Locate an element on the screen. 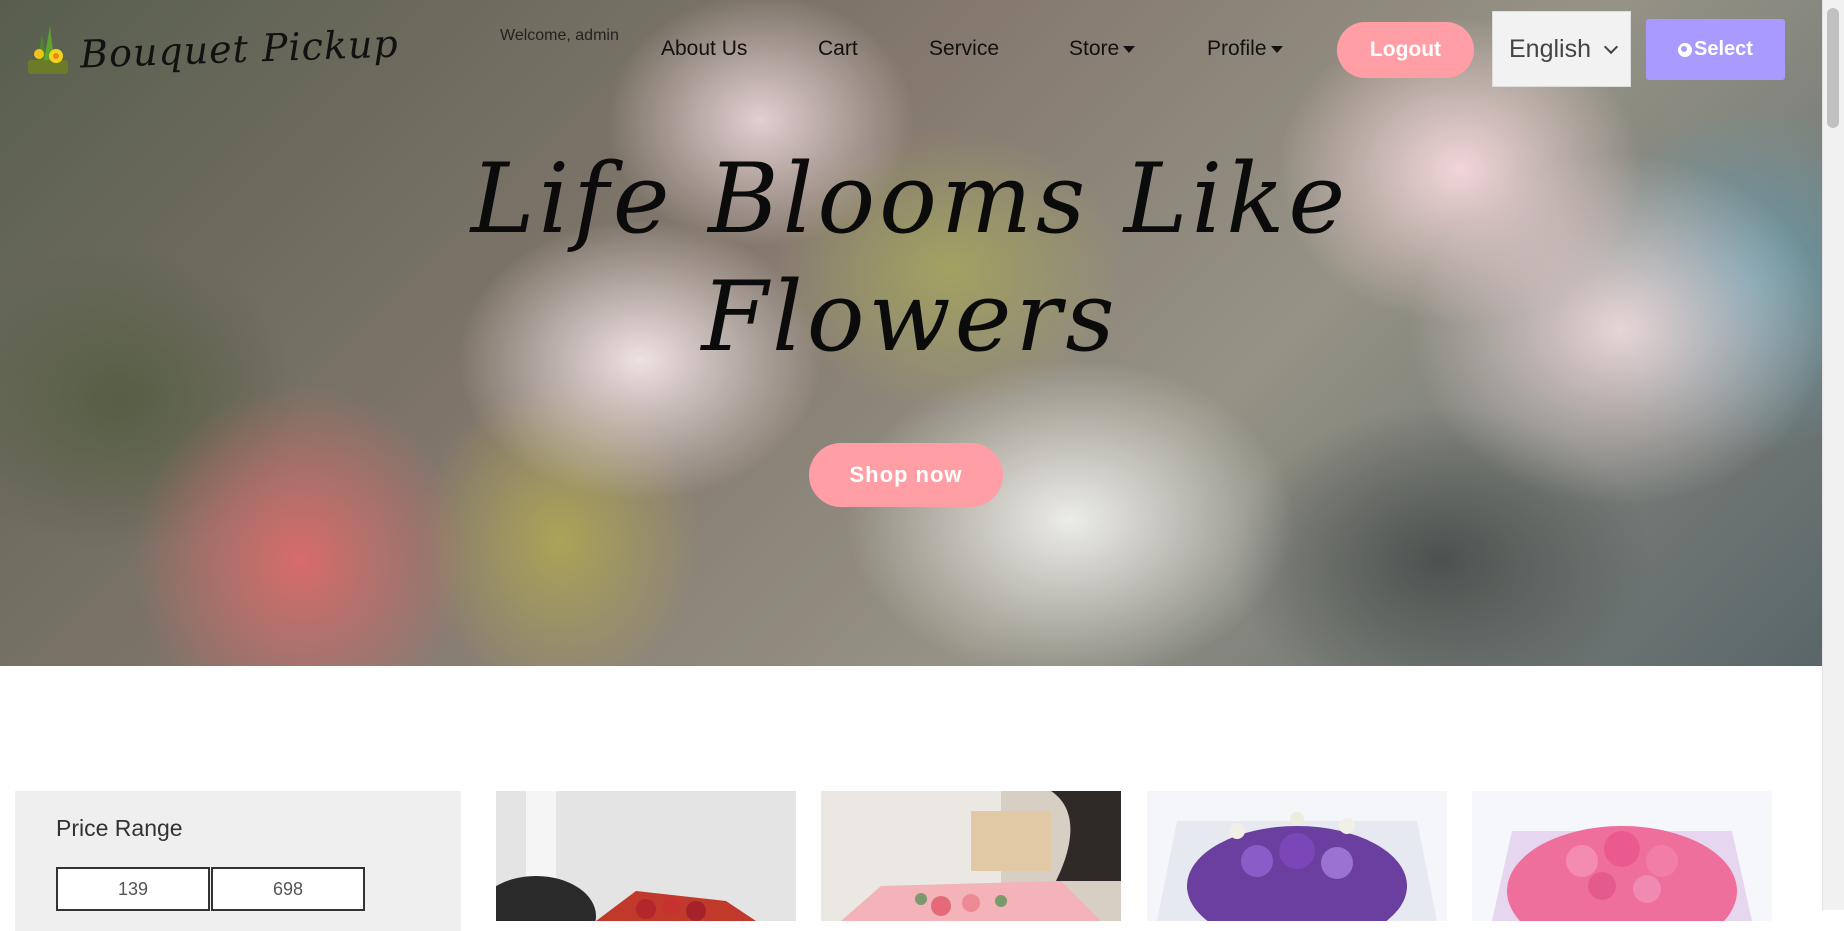 The height and width of the screenshot is (931, 1844). chevron-down-icon is located at coordinates (1611, 47).